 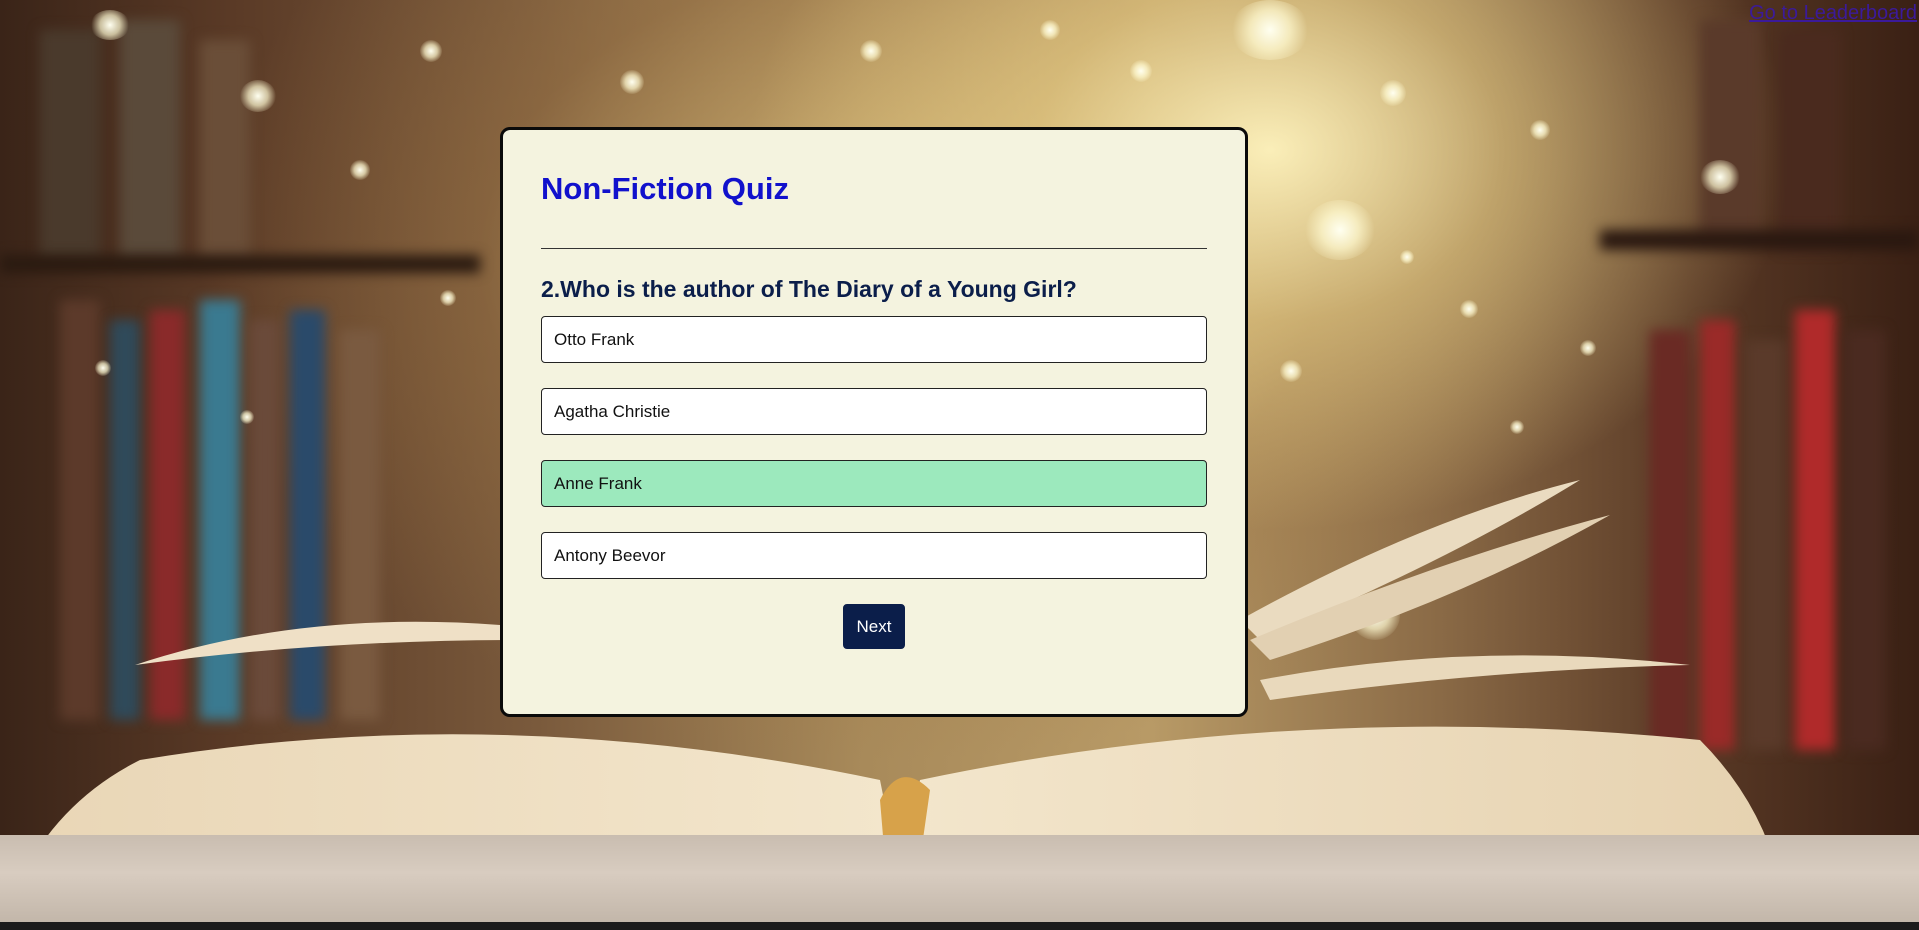 What do you see at coordinates (610, 555) in the screenshot?
I see `answer-option-label: Antony Beevor` at bounding box center [610, 555].